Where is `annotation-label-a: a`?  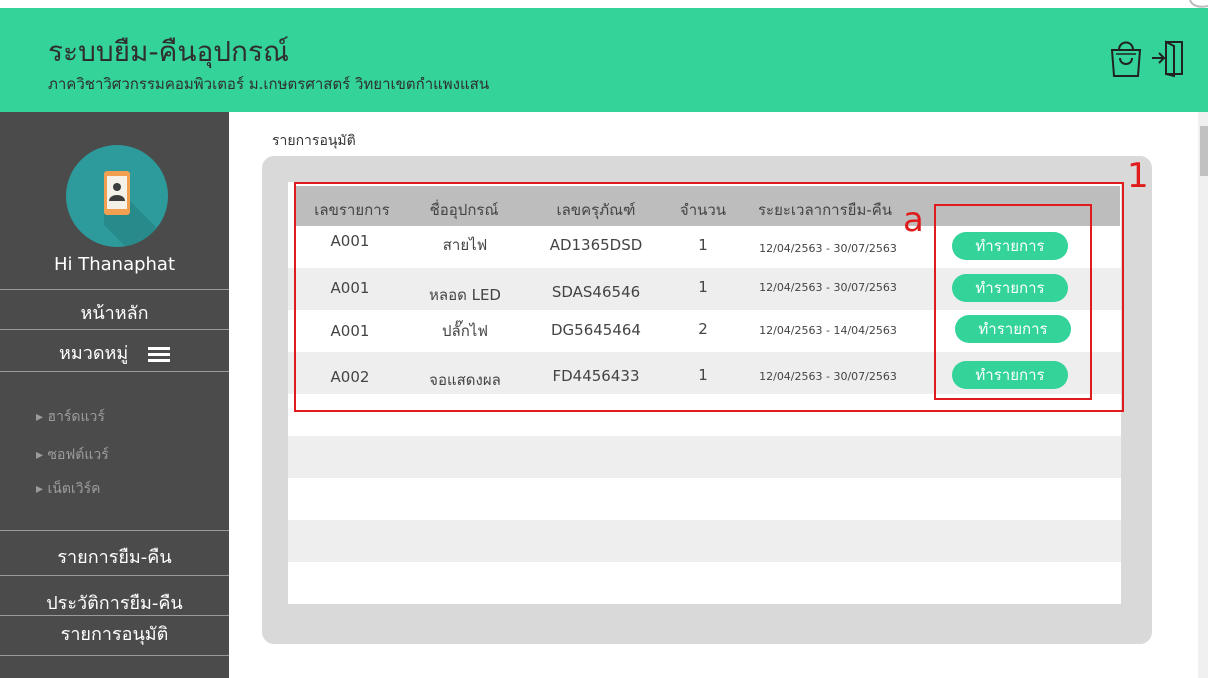
annotation-label-a: a is located at coordinates (913, 220).